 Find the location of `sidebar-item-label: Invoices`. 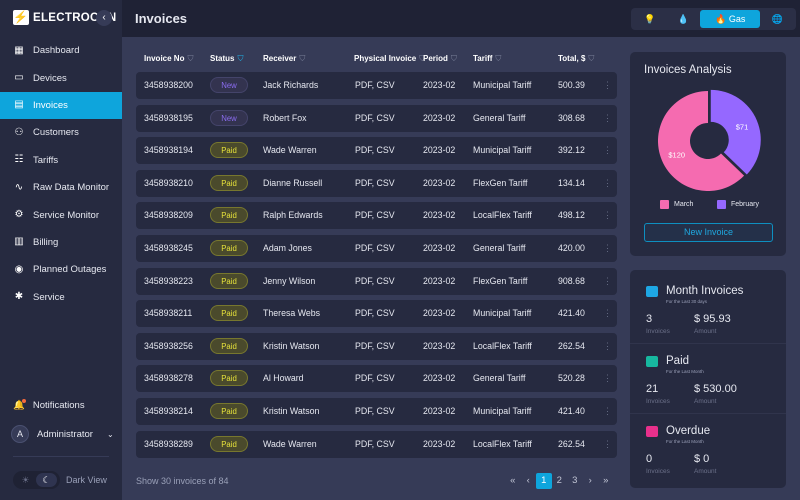

sidebar-item-label: Invoices is located at coordinates (50, 105).